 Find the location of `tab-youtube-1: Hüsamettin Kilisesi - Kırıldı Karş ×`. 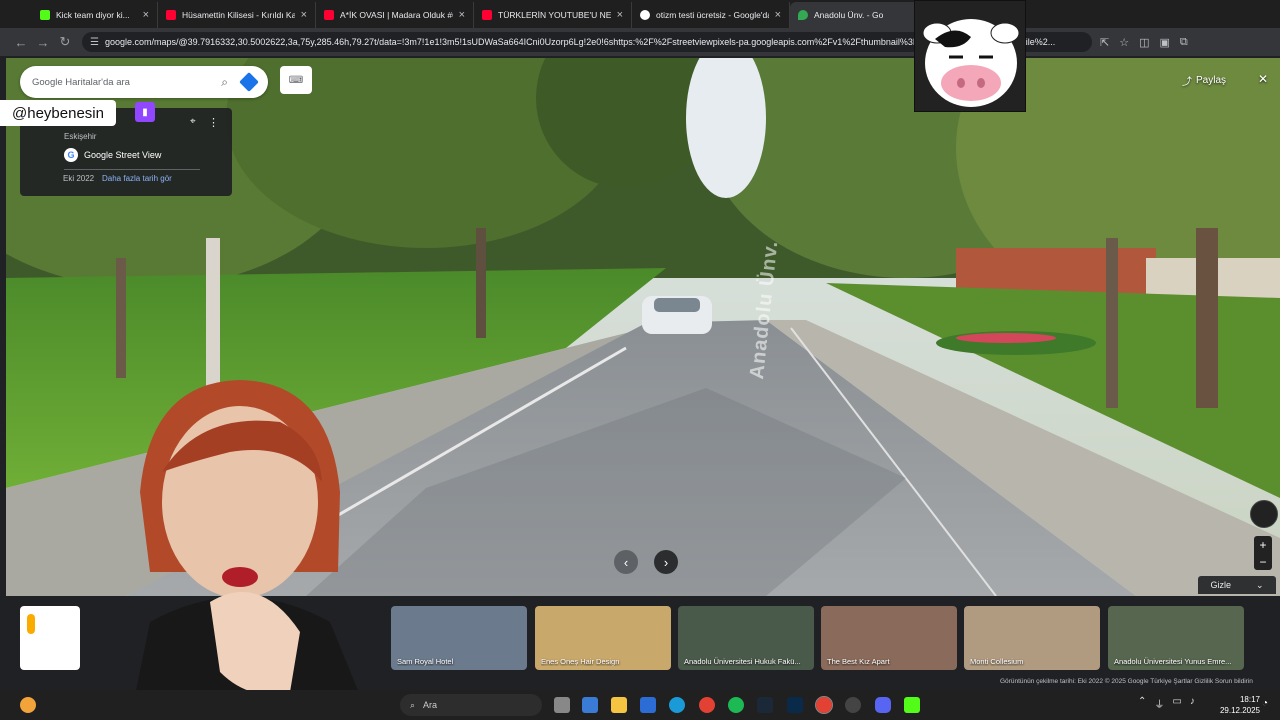

tab-youtube-1: Hüsamettin Kilisesi - Kırıldı Karş × is located at coordinates (237, 15).